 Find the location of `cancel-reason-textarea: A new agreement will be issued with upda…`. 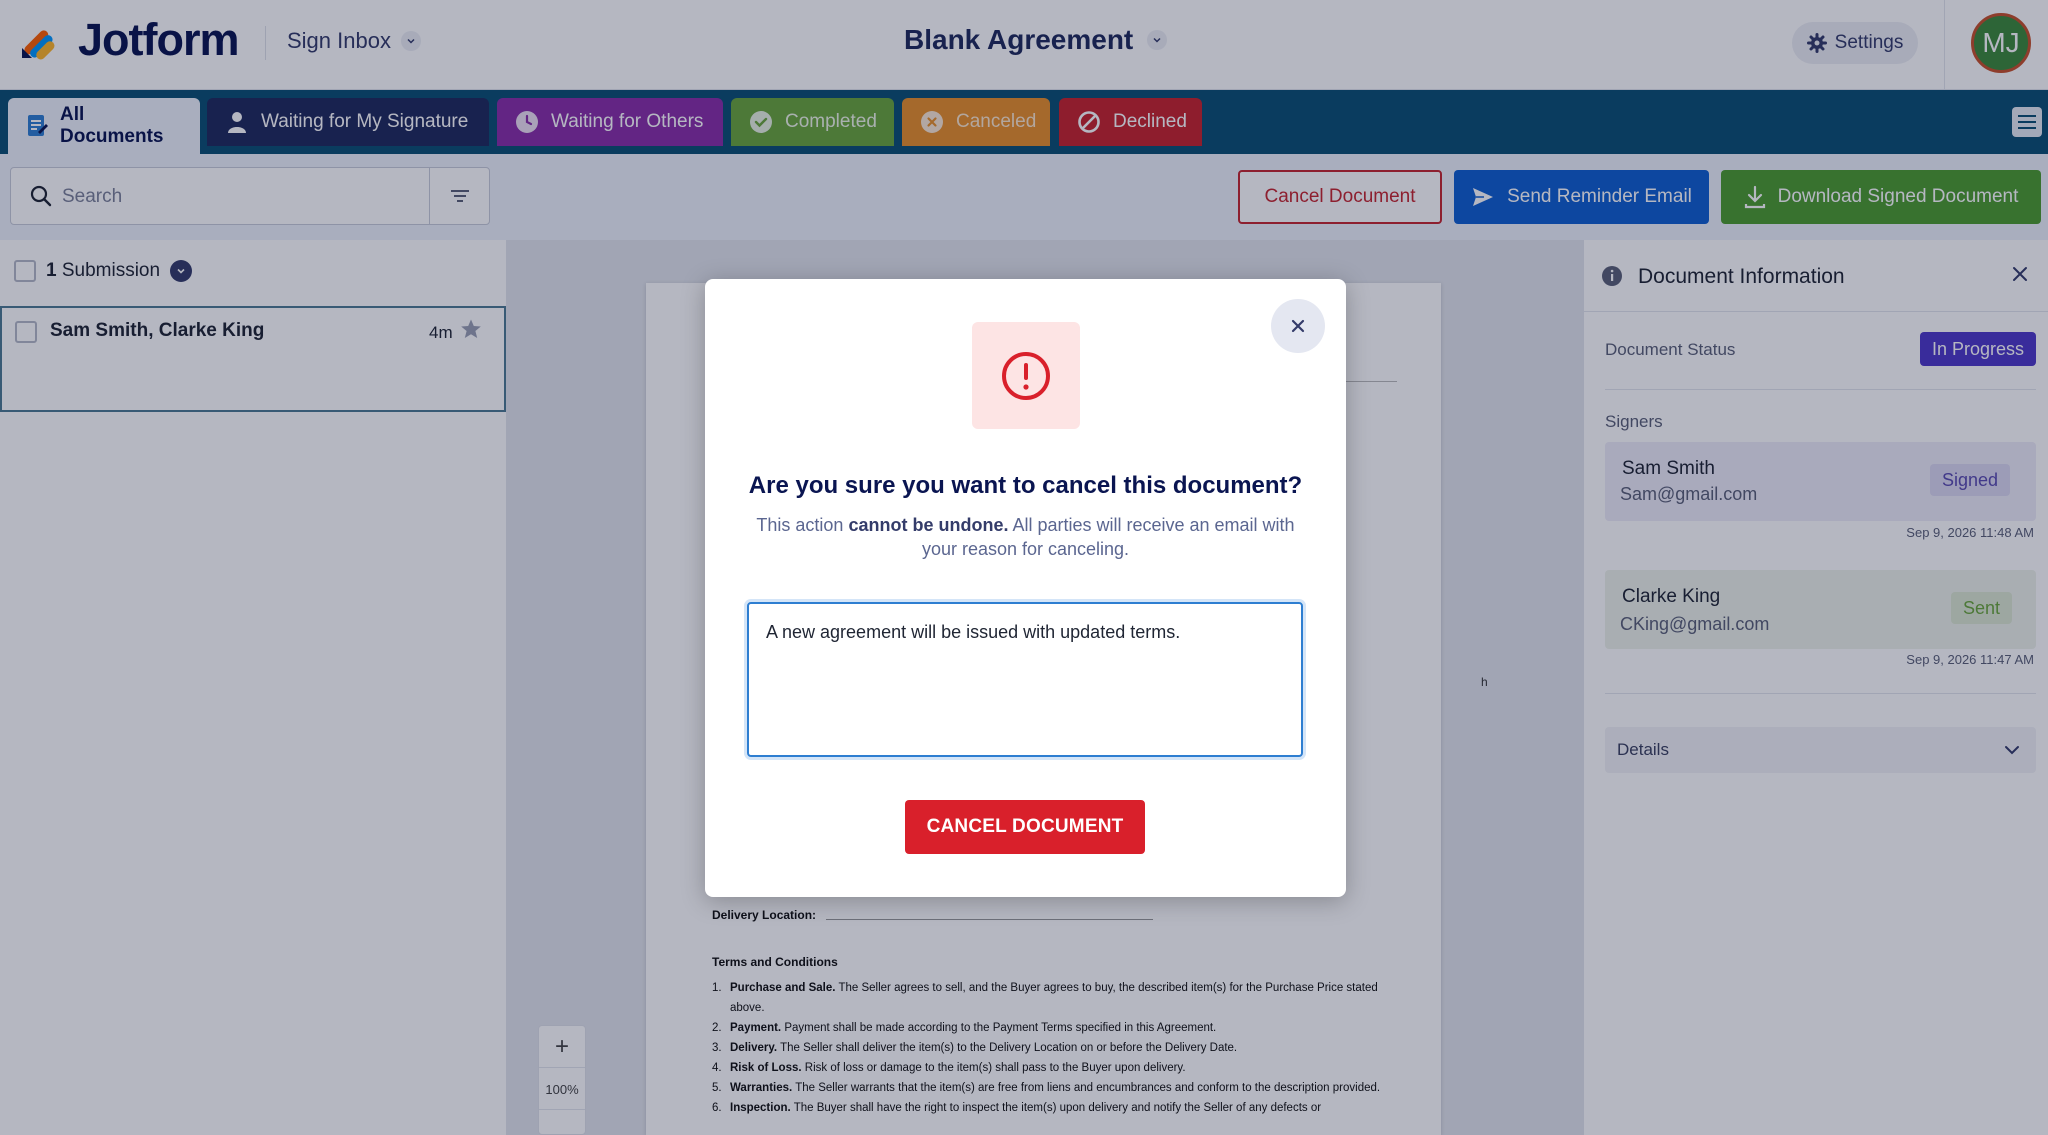

cancel-reason-textarea: A new agreement will be issued with upda… is located at coordinates (1025, 679).